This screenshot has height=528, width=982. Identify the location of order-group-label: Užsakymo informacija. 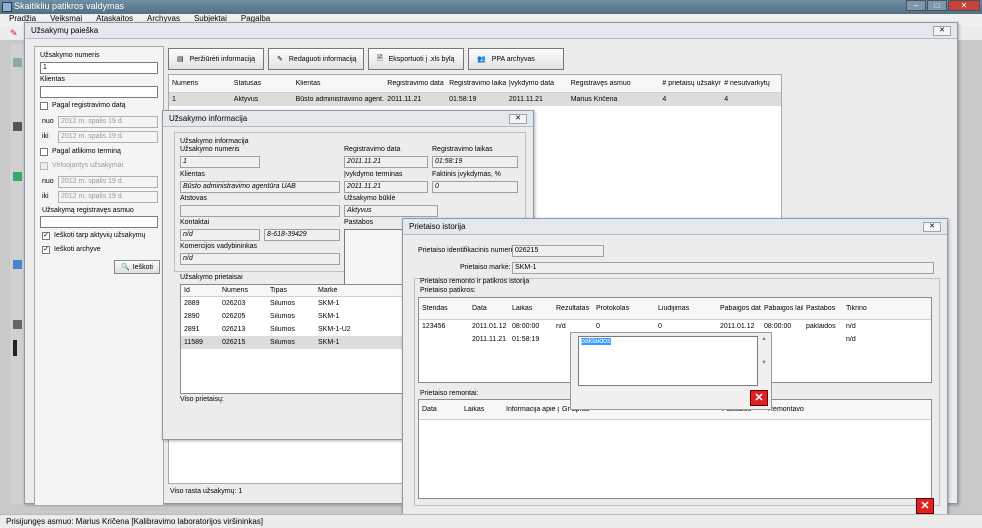
(214, 141).